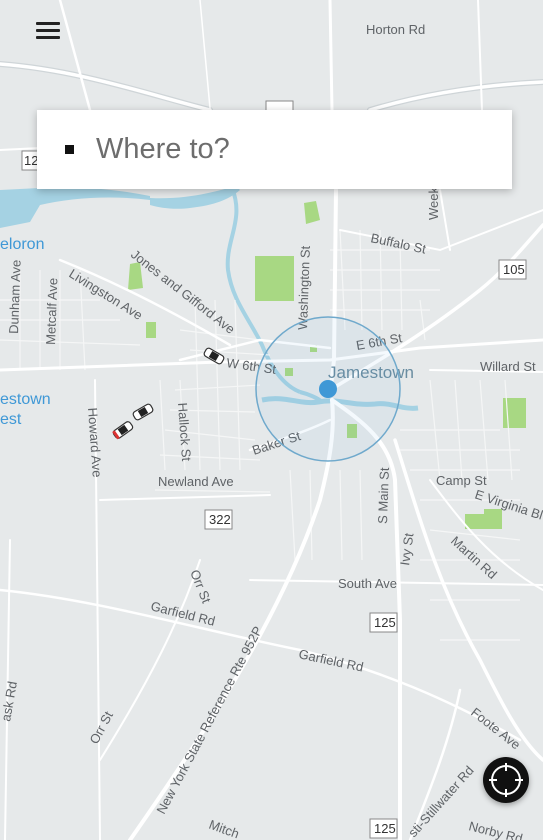 The image size is (543, 840). Describe the element at coordinates (69, 149) in the screenshot. I see `destination-square-icon` at that location.